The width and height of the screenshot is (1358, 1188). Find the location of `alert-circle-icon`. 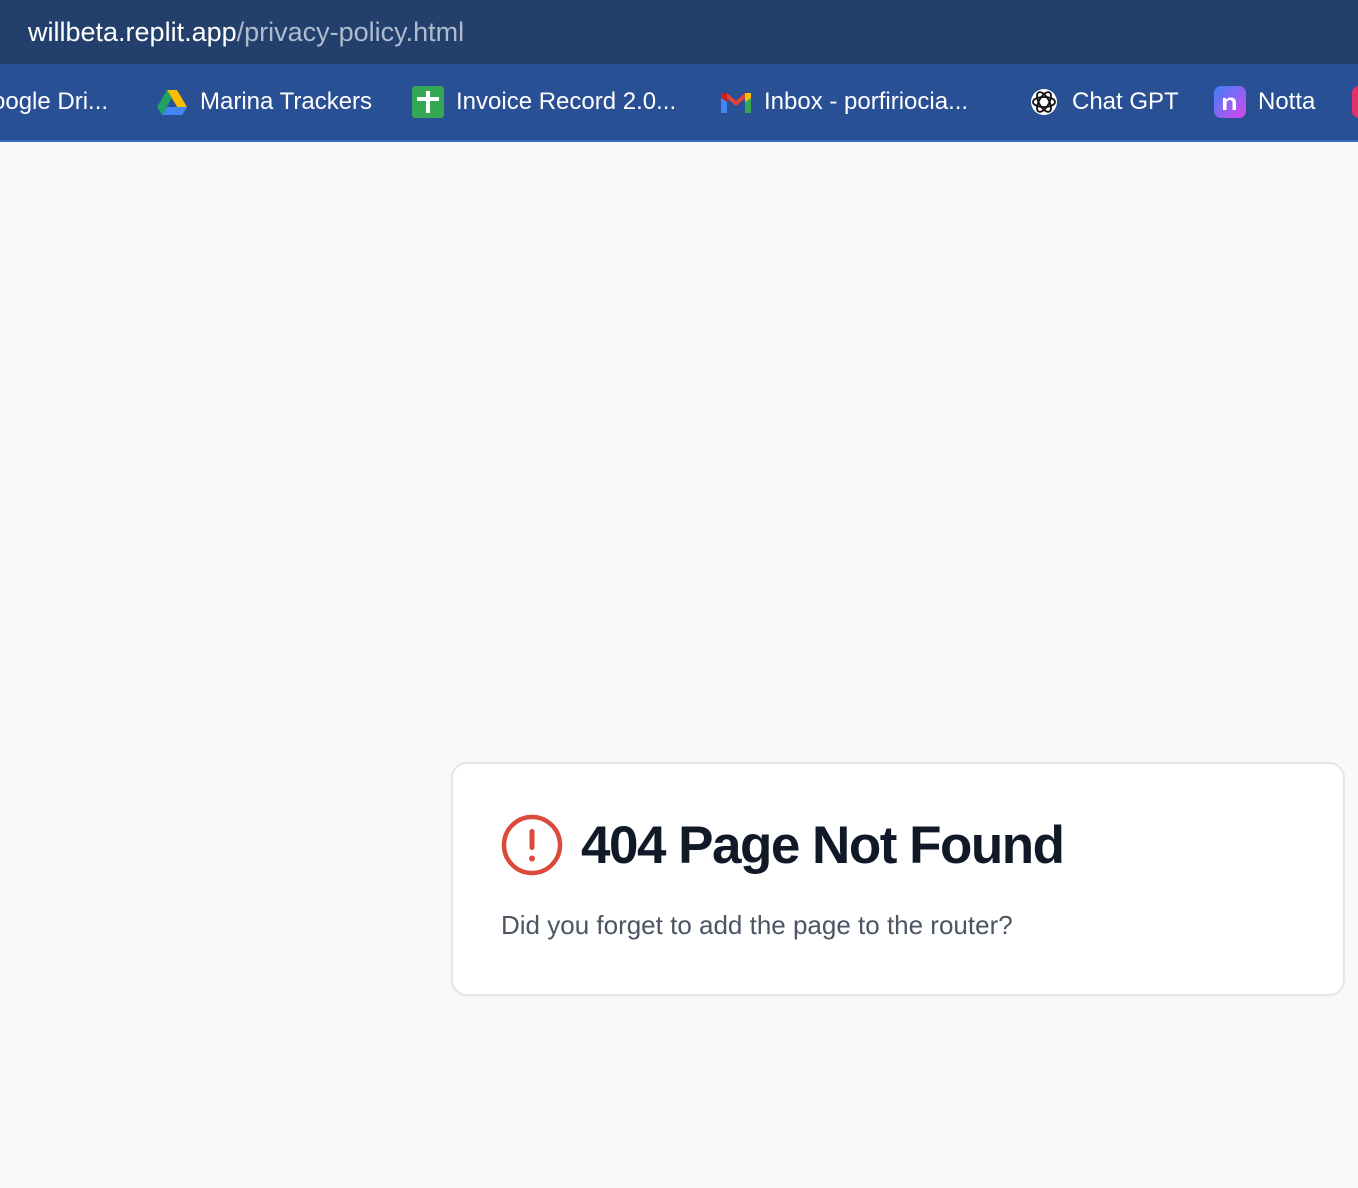

alert-circle-icon is located at coordinates (532, 845).